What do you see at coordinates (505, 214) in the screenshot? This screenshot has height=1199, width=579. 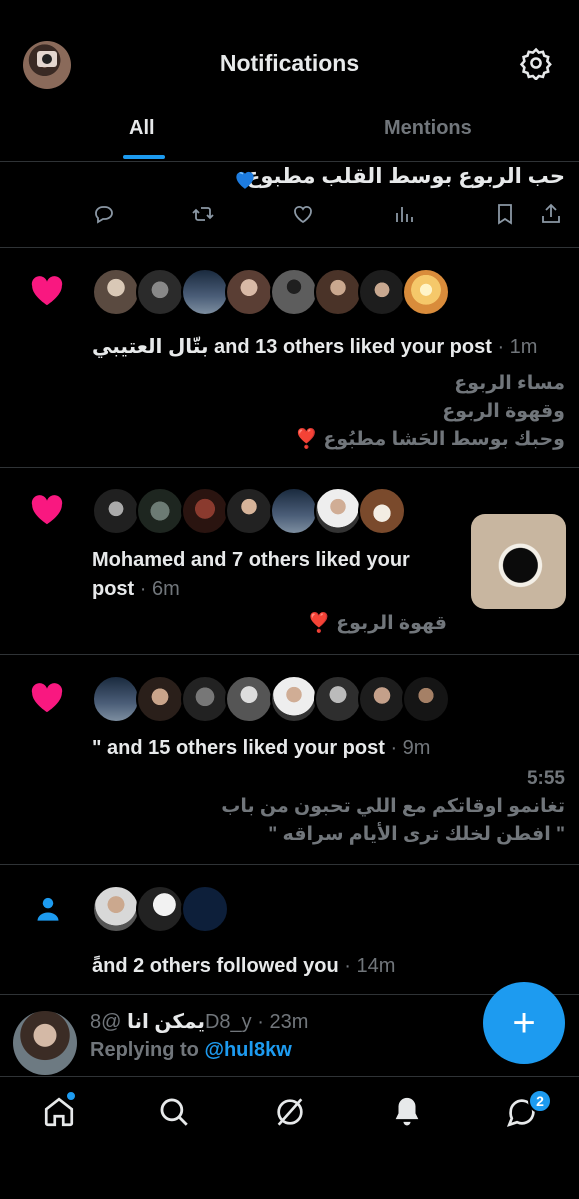 I see `bookmark-icon` at bounding box center [505, 214].